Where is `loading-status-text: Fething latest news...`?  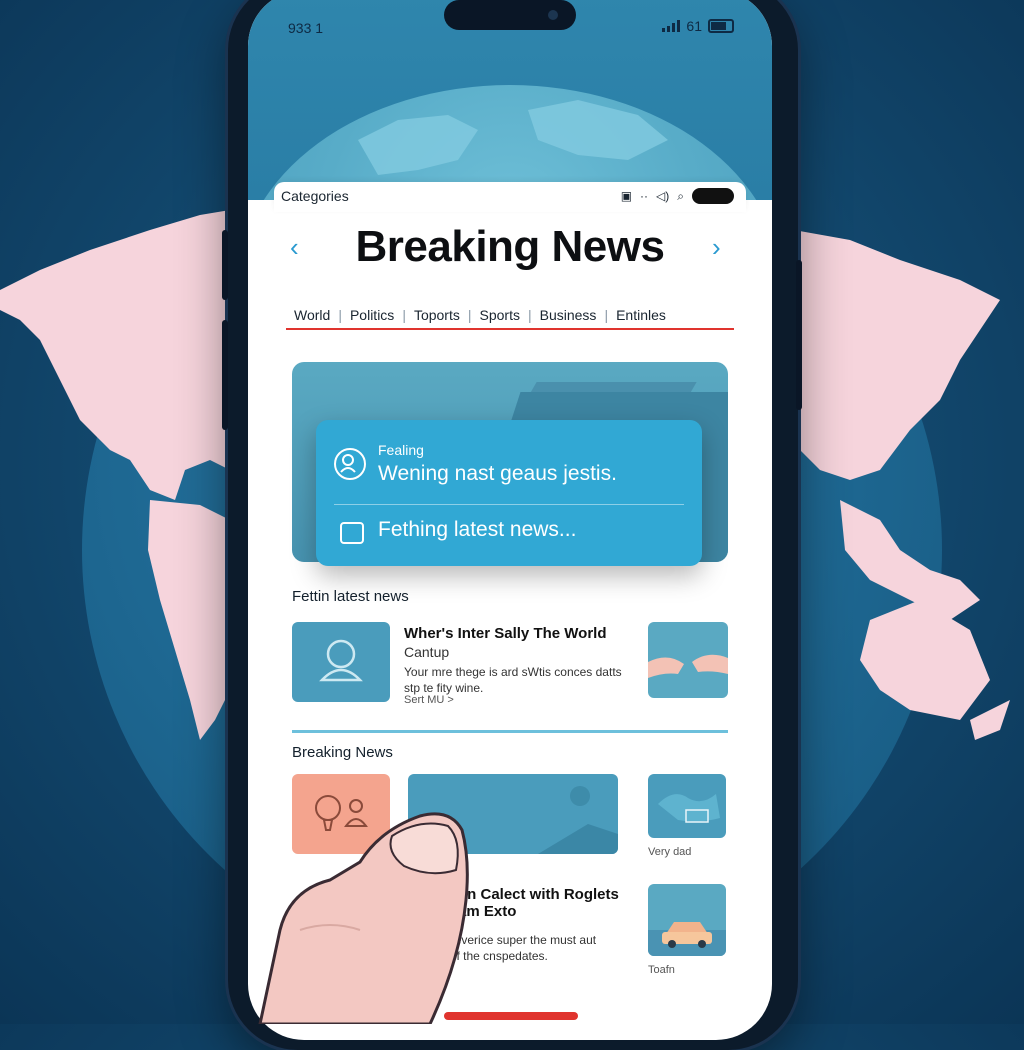 loading-status-text: Fething latest news... is located at coordinates (477, 529).